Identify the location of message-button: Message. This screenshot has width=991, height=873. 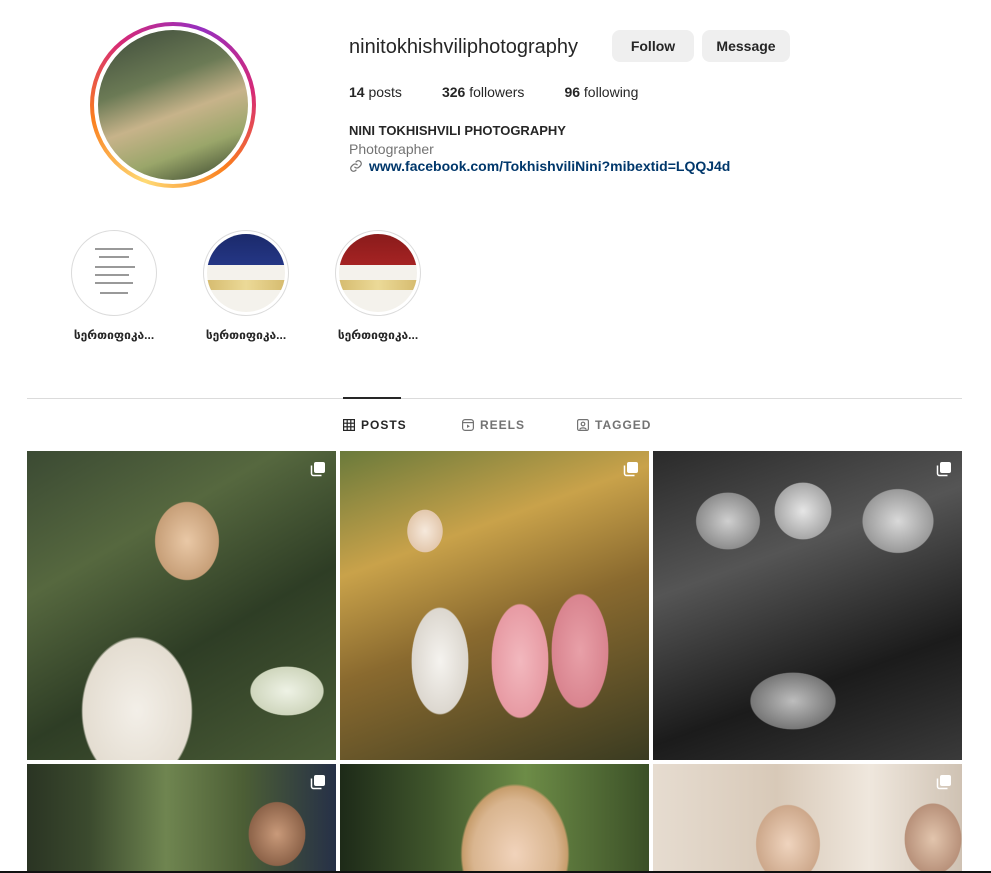
(746, 46).